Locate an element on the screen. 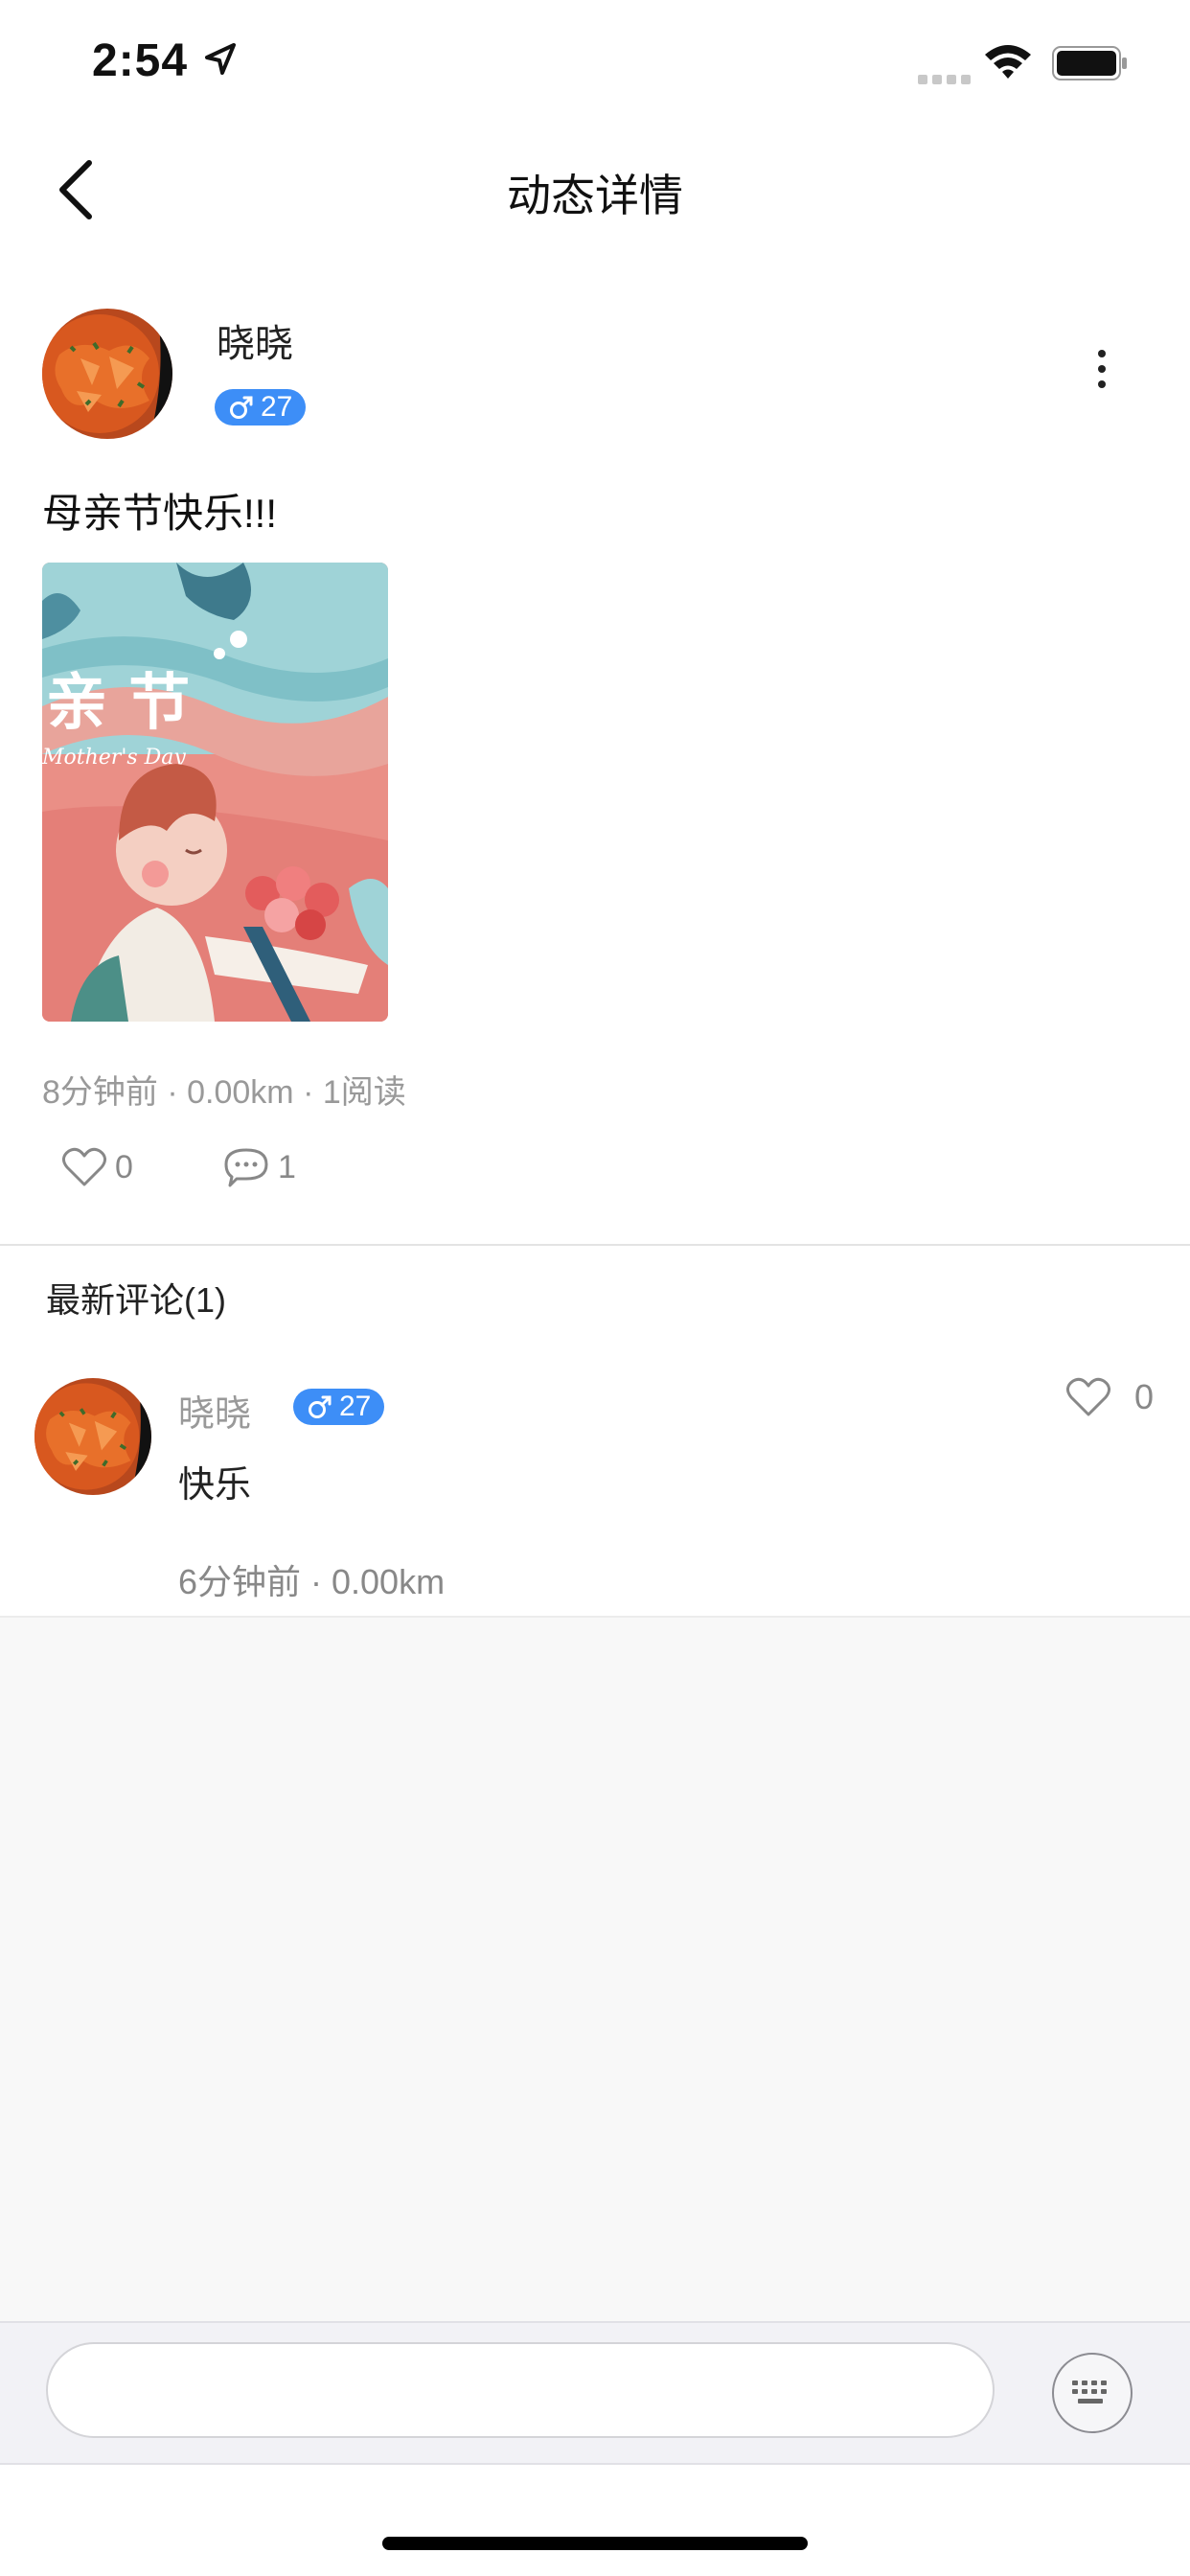 This screenshot has width=1190, height=2576. status-time: 2:54 is located at coordinates (140, 60).